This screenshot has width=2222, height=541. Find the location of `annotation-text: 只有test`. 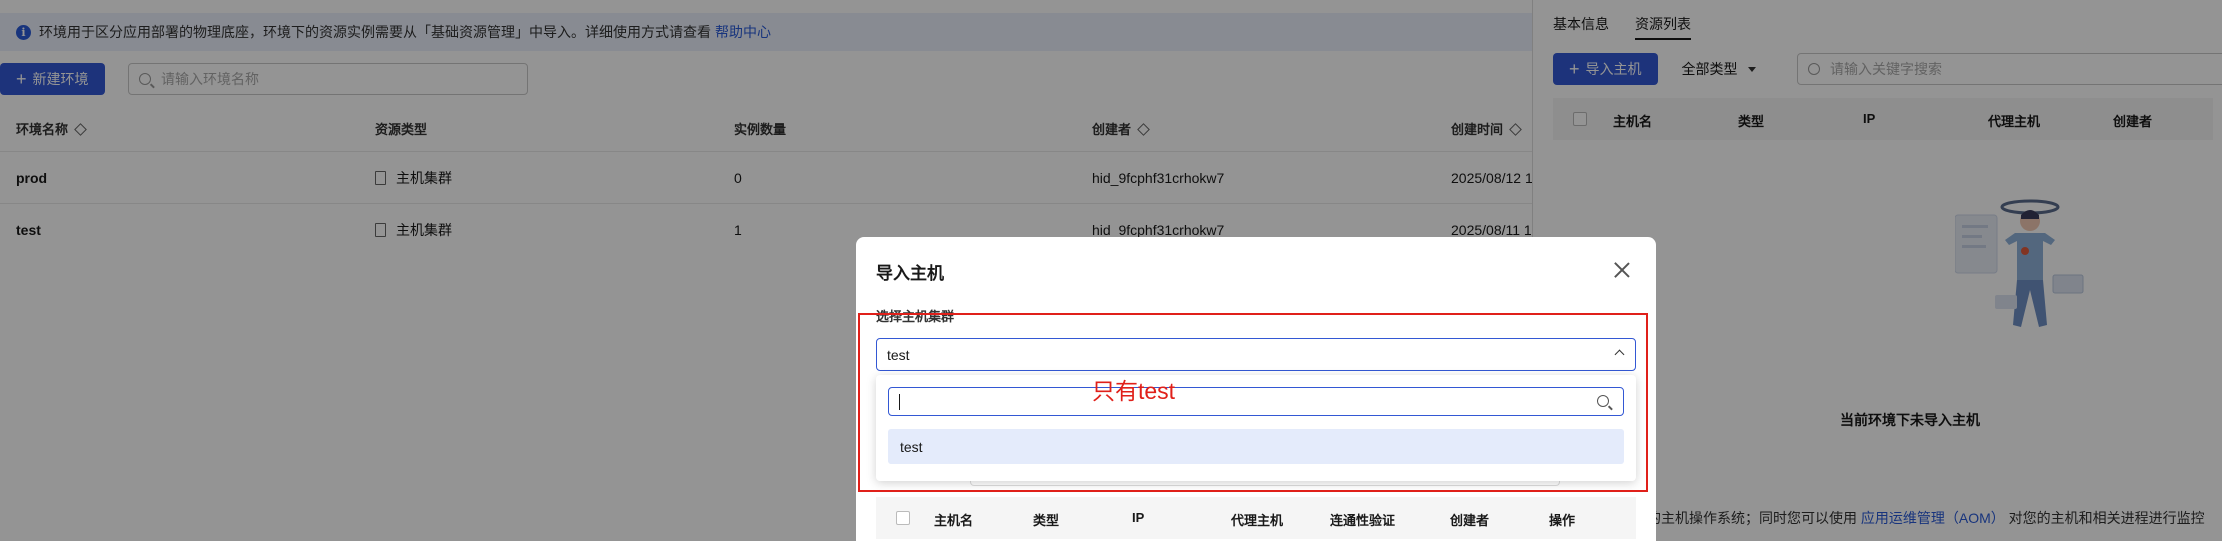

annotation-text: 只有test is located at coordinates (1134, 391).